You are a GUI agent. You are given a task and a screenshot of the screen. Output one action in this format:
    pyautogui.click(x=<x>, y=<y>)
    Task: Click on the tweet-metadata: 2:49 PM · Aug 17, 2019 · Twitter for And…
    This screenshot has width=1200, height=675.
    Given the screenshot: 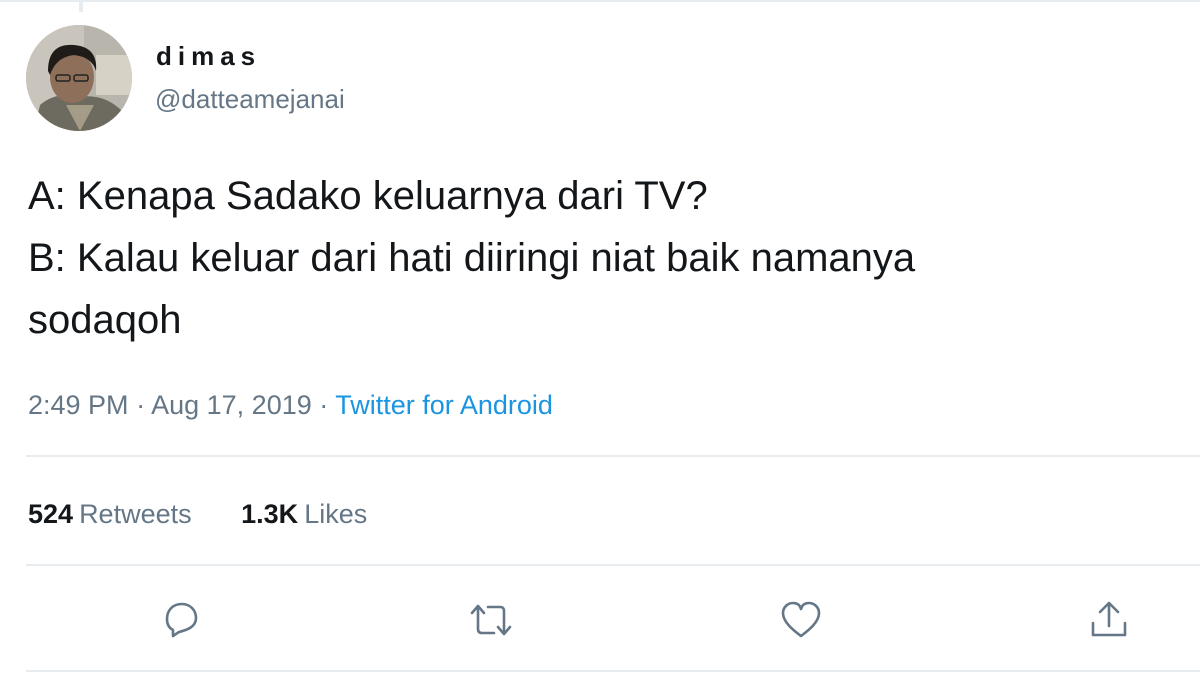 What is the action you would take?
    pyautogui.click(x=290, y=405)
    